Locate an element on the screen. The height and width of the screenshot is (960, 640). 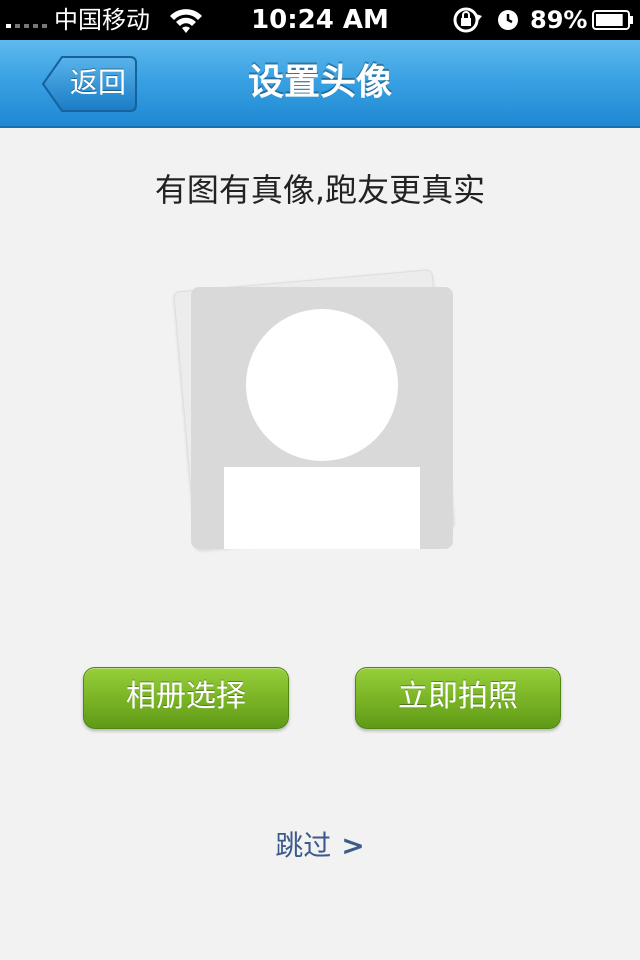
avatar-head-shape is located at coordinates (322, 385).